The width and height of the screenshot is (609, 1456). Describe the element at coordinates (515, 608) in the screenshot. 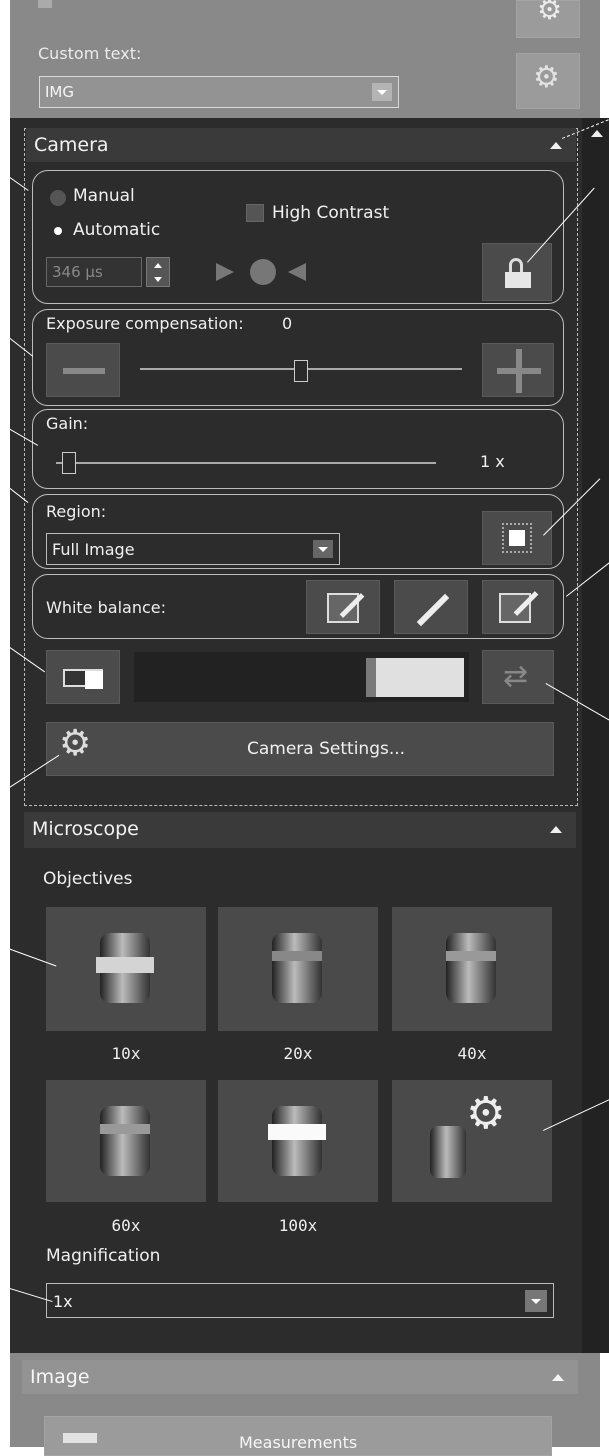

I see `eyedropper-stack-icon` at that location.